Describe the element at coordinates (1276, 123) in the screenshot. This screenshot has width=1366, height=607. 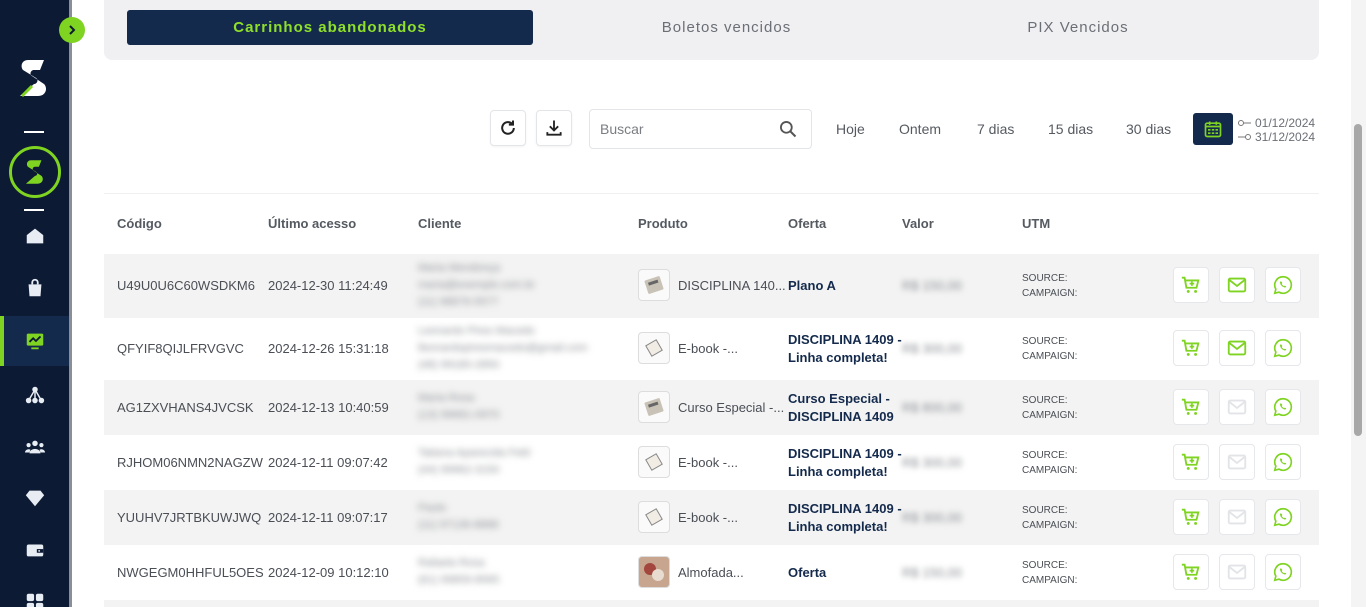
I see `date-from: 01/12/2024` at that location.